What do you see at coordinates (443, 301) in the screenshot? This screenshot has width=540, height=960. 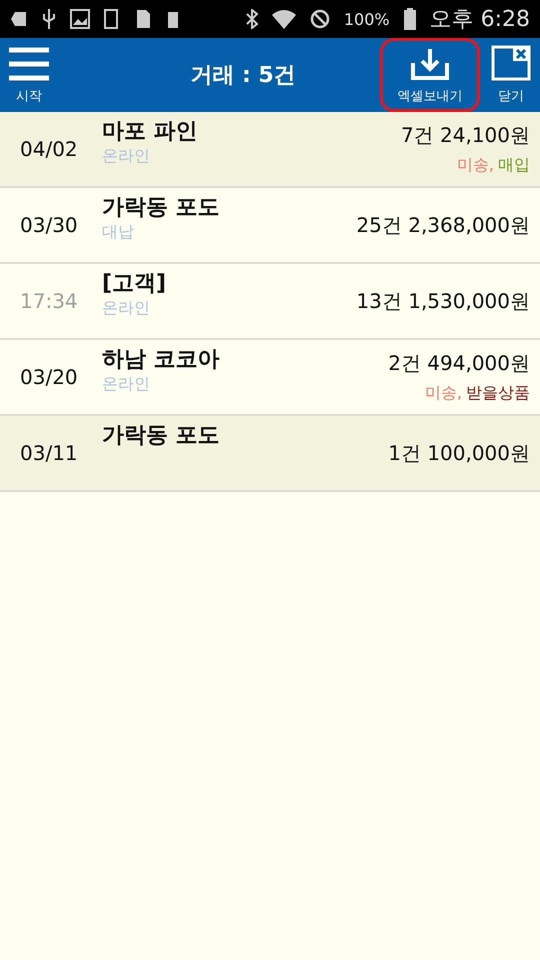 I see `amount-text: 13건 1,530,000원` at bounding box center [443, 301].